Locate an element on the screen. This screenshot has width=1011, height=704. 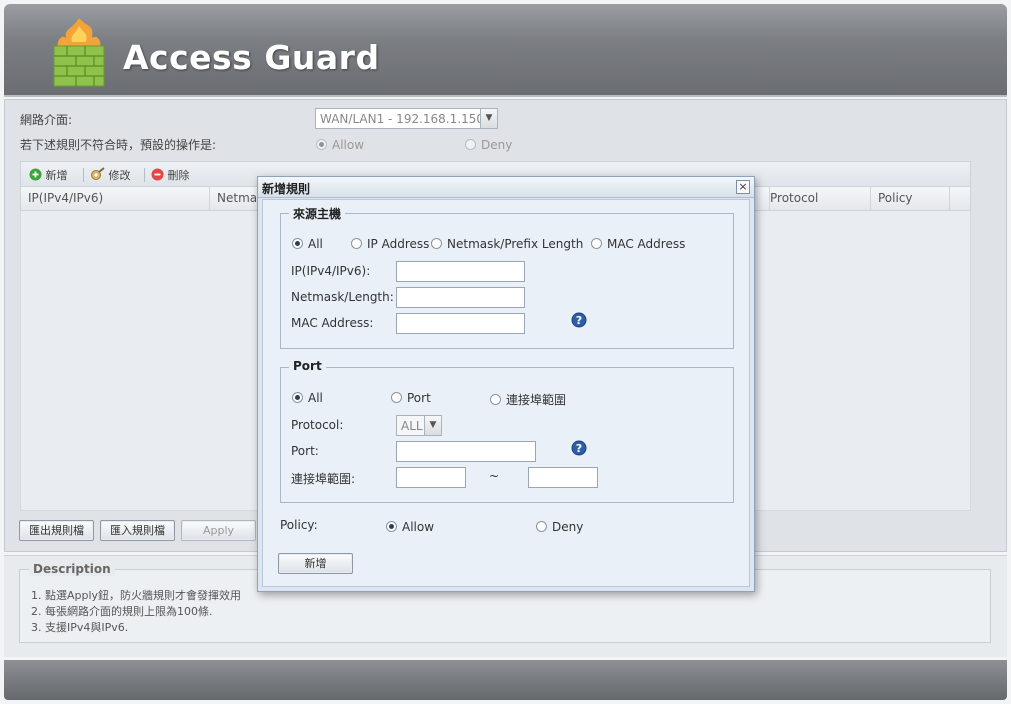
interface-select-value: WAN/LAN1 - 192.168.1.150 is located at coordinates (402, 119).